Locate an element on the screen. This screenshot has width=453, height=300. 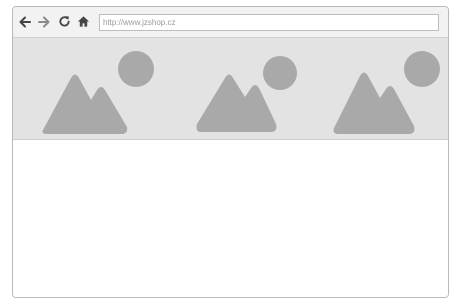
reload-icon is located at coordinates (64, 21).